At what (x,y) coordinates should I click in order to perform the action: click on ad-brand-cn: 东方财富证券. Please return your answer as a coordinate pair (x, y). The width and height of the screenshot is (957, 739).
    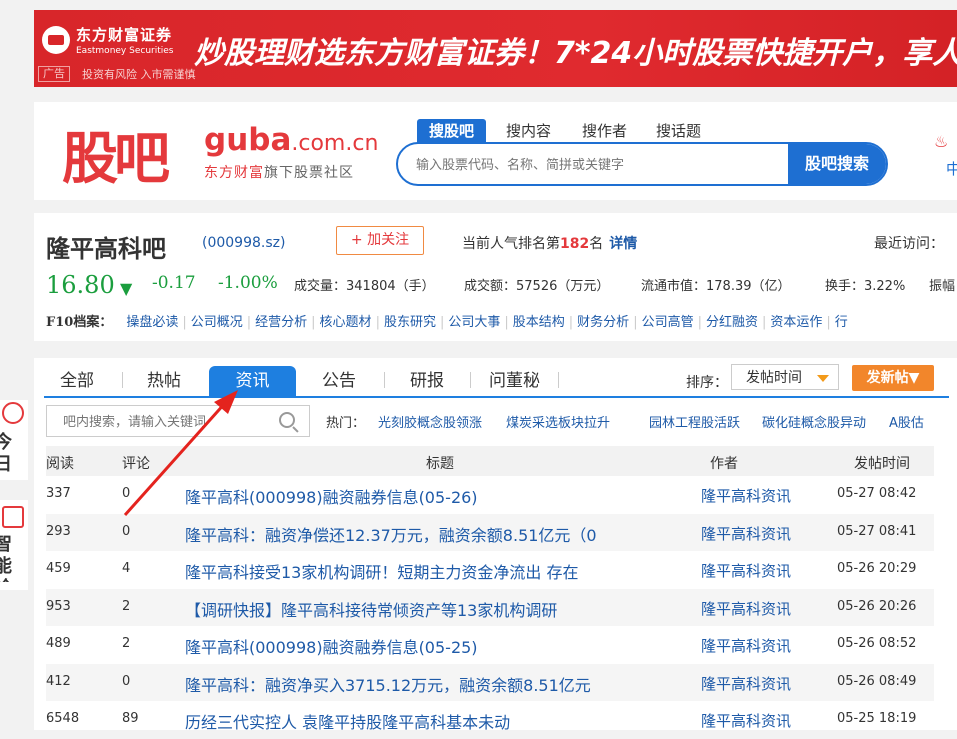
    Looking at the image, I should click on (124, 35).